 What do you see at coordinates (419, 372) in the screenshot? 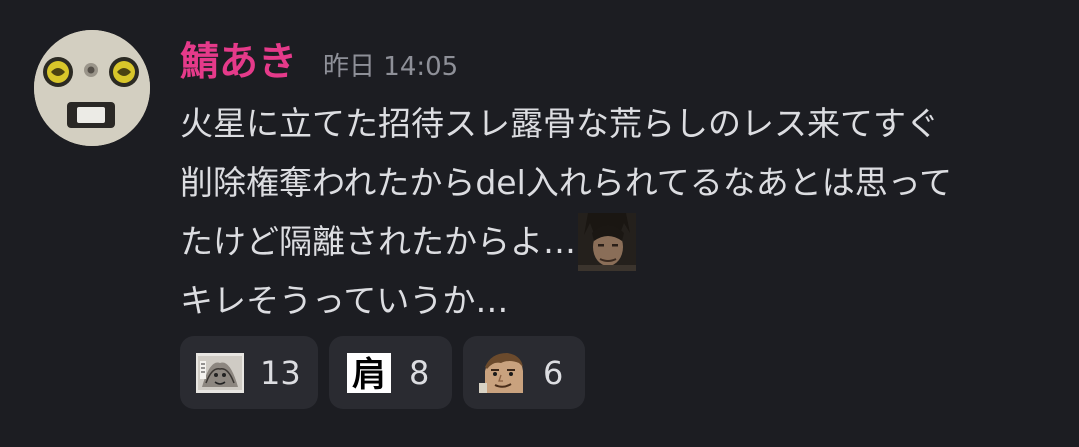
I see `reaction-count: 8` at bounding box center [419, 372].